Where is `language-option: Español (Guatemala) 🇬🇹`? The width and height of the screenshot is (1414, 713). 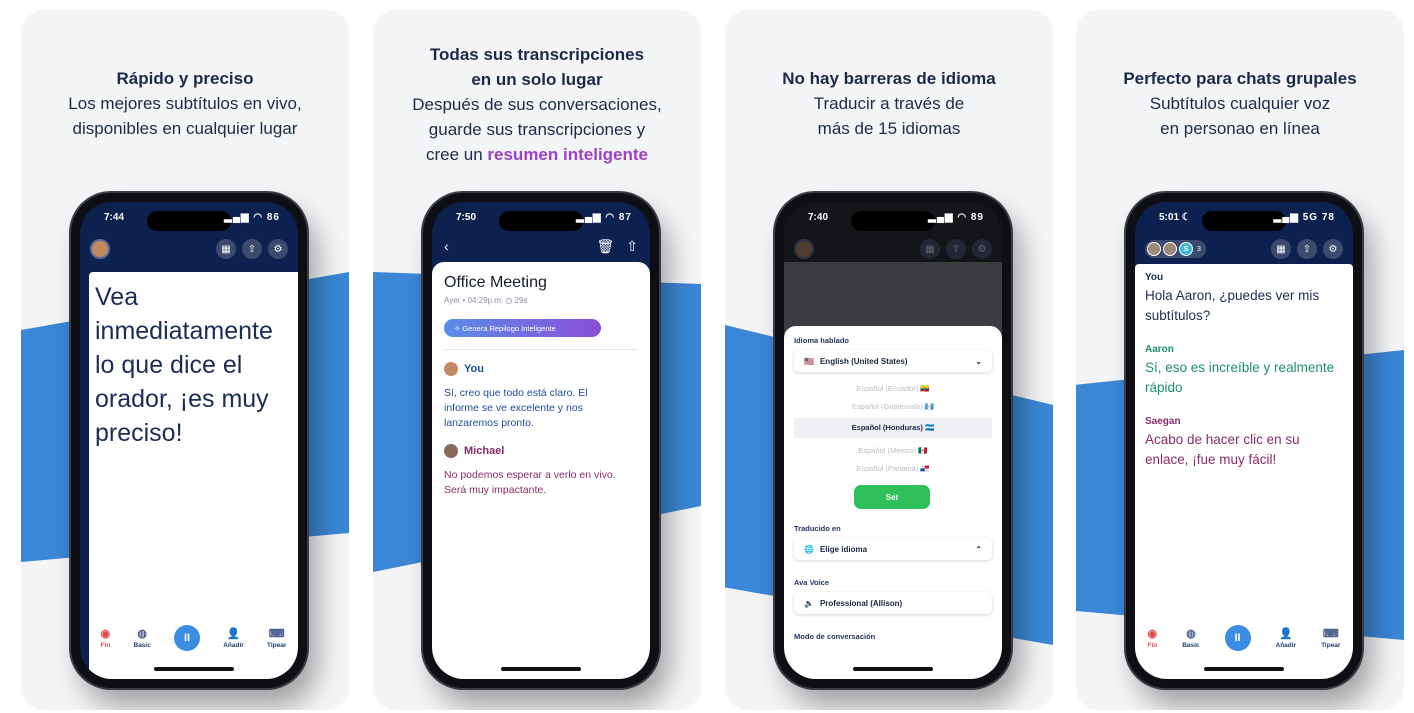 language-option: Español (Guatemala) 🇬🇹 is located at coordinates (893, 406).